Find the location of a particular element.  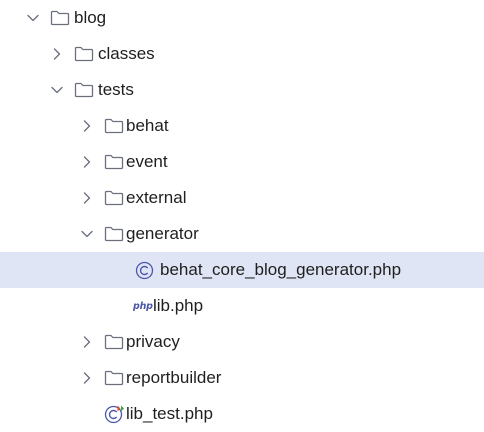

tree-label: lib.php is located at coordinates (178, 305).